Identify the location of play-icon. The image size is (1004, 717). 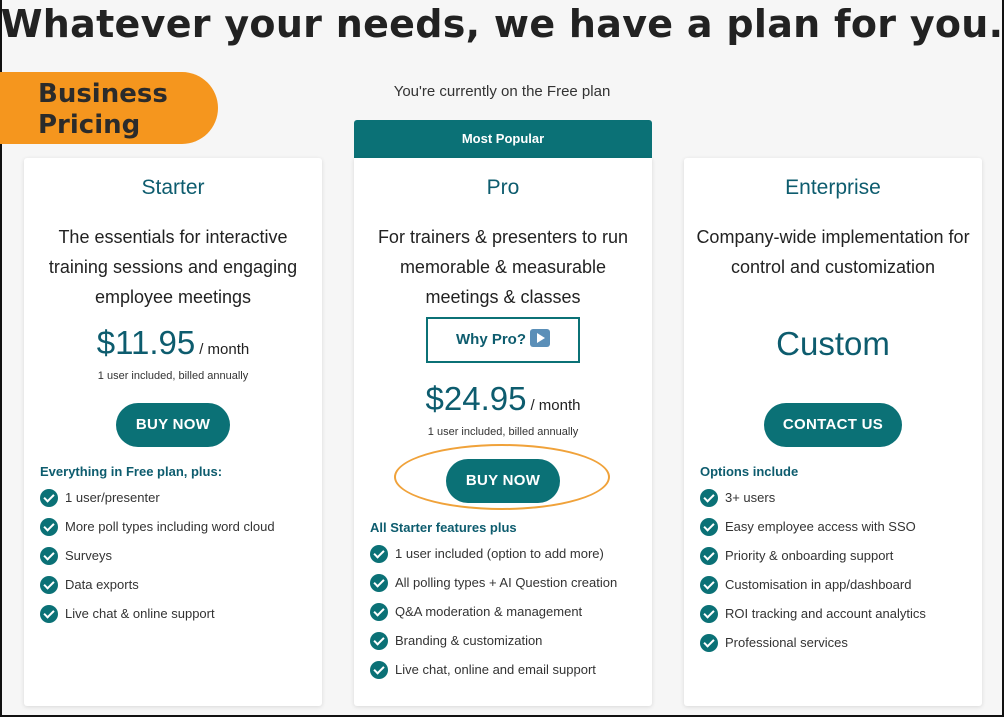
(540, 338).